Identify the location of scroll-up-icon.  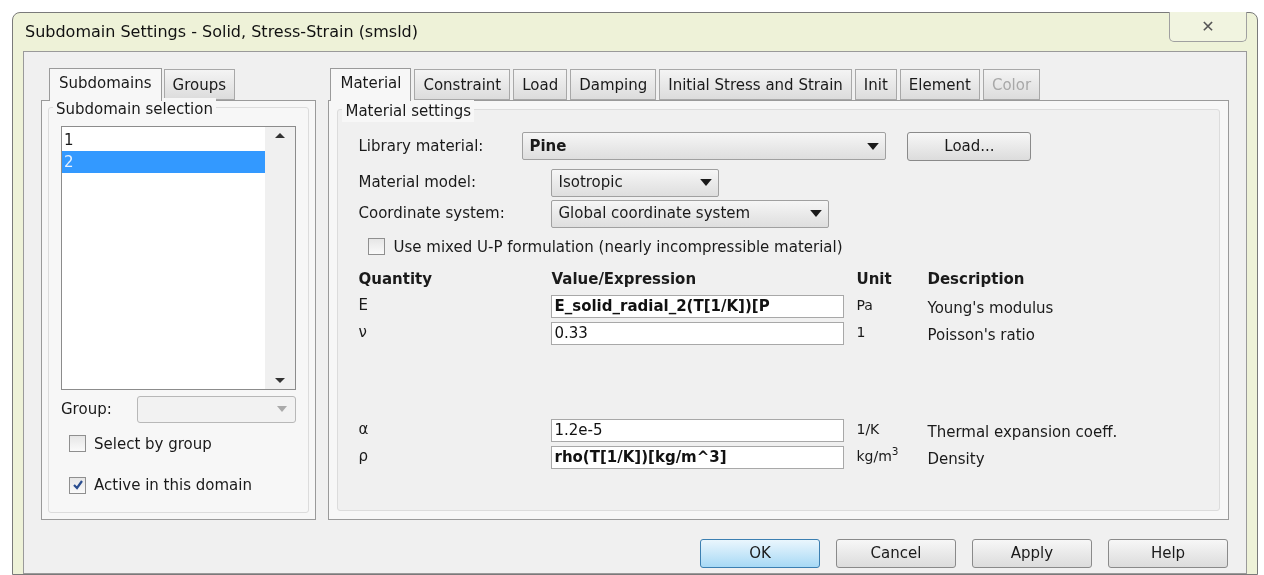
(280, 135).